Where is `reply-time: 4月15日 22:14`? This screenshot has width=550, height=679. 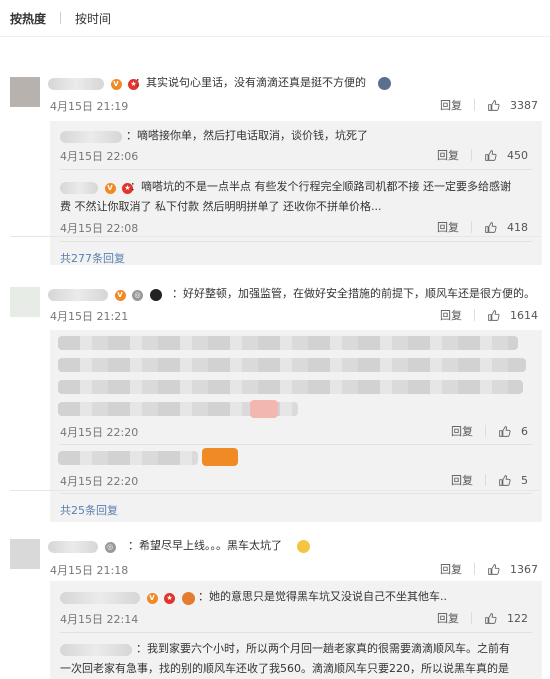
reply-time: 4月15日 22:14 is located at coordinates (99, 619).